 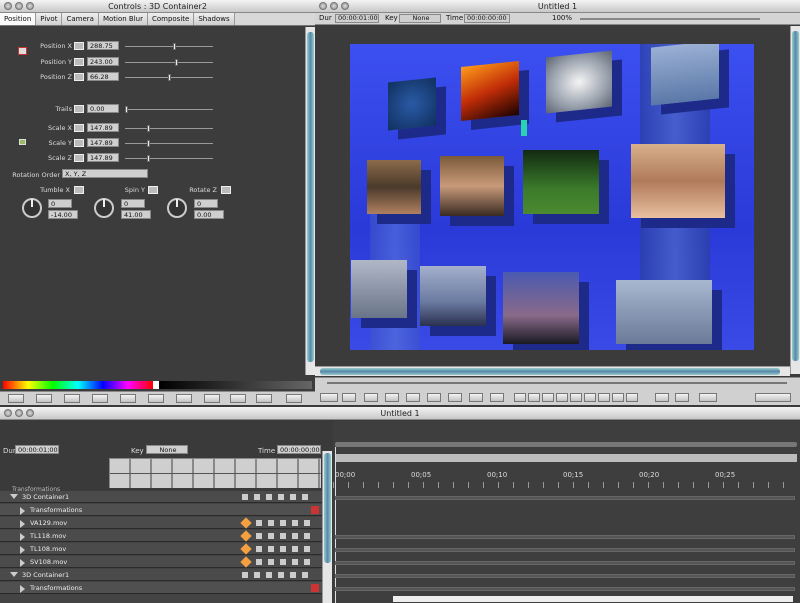 What do you see at coordinates (37, 449) in the screenshot?
I see `dur-field: 00:00:01;00` at bounding box center [37, 449].